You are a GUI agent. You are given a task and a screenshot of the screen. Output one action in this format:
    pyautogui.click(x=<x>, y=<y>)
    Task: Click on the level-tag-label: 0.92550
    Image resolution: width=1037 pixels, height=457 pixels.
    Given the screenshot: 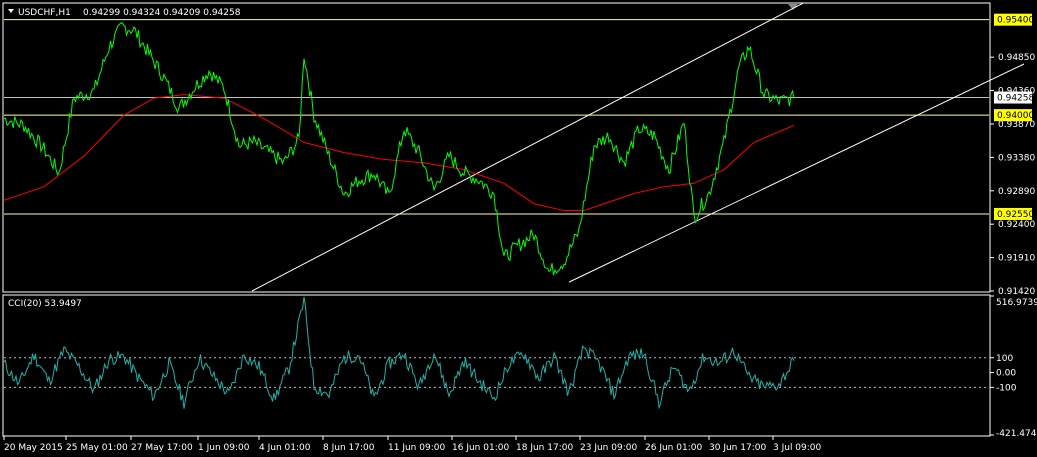 What is the action you would take?
    pyautogui.click(x=1015, y=215)
    